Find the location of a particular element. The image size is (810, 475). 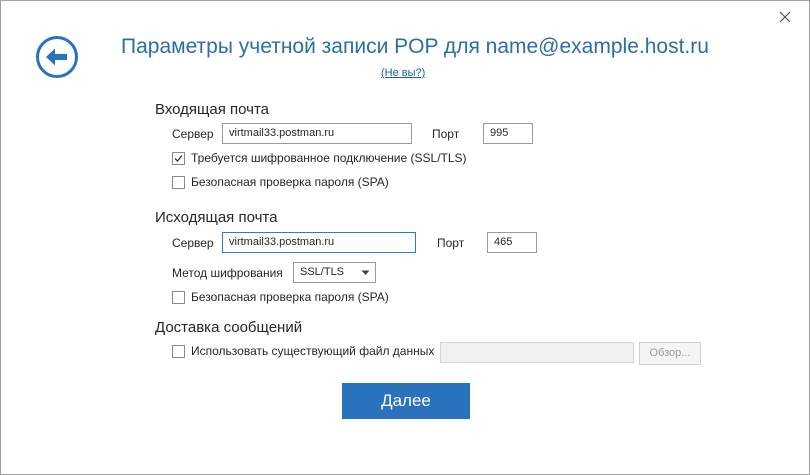

encryption-method-select: SSL/TLS is located at coordinates (334, 272).